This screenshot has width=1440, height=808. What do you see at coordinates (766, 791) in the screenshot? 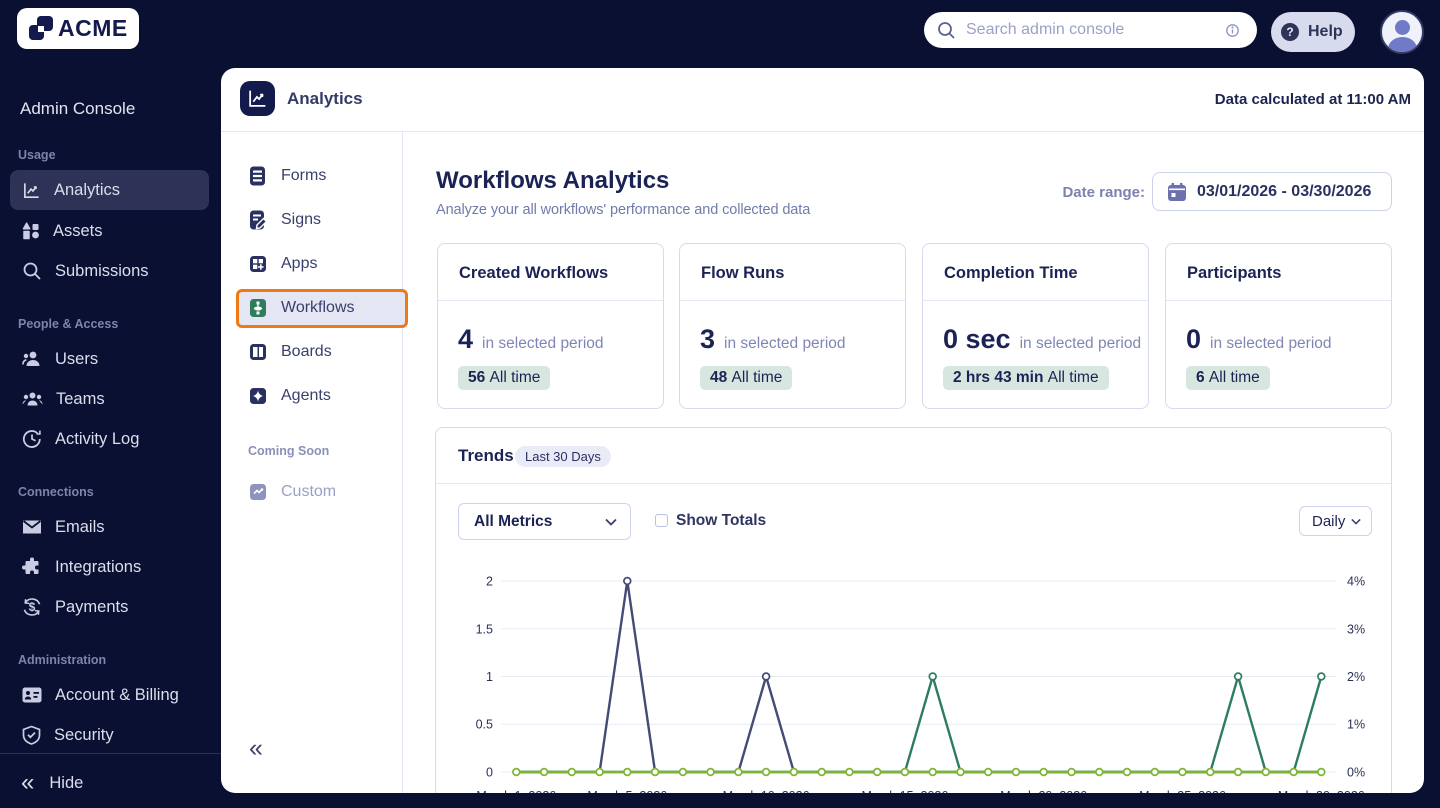
I see `svg-text: March 10, 2026` at bounding box center [766, 791].